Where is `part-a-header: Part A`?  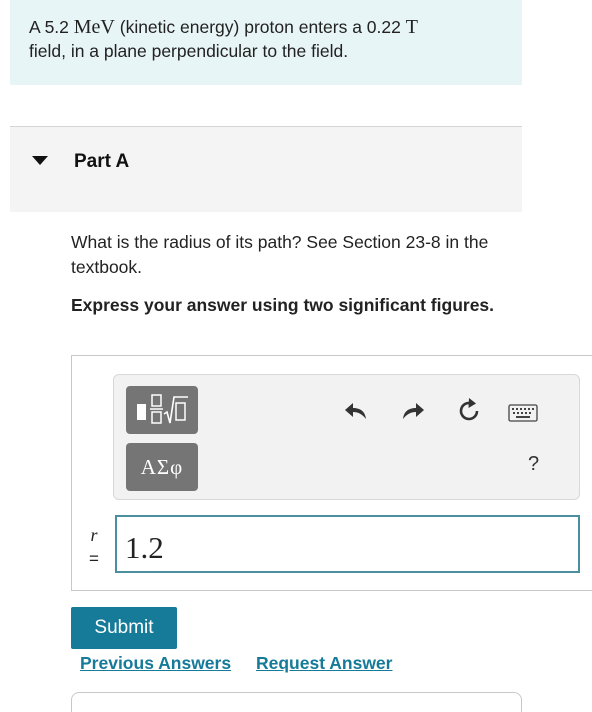
part-a-header: Part A is located at coordinates (266, 169).